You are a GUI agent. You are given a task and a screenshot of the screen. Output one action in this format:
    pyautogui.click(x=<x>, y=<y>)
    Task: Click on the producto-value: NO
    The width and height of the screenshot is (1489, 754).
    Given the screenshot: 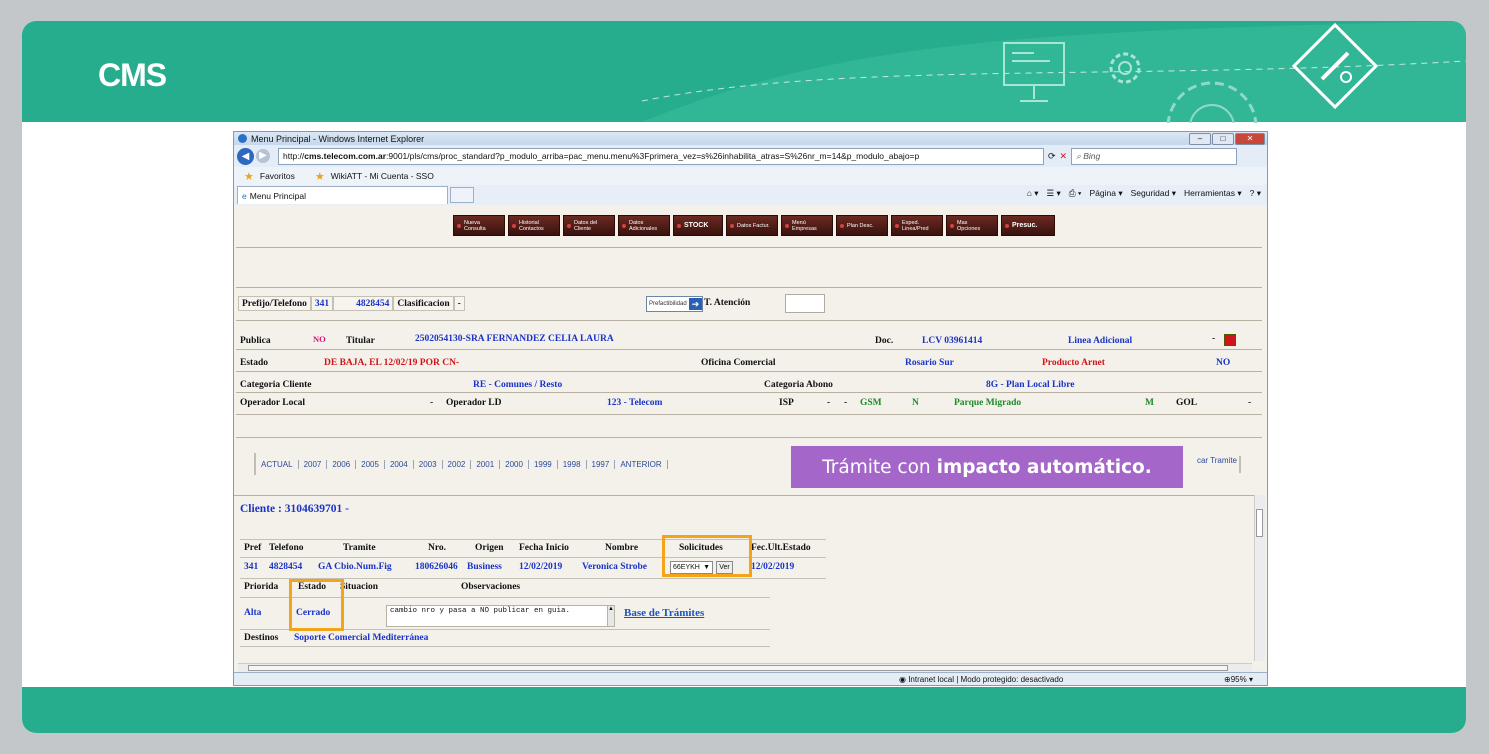 What is the action you would take?
    pyautogui.click(x=1223, y=363)
    